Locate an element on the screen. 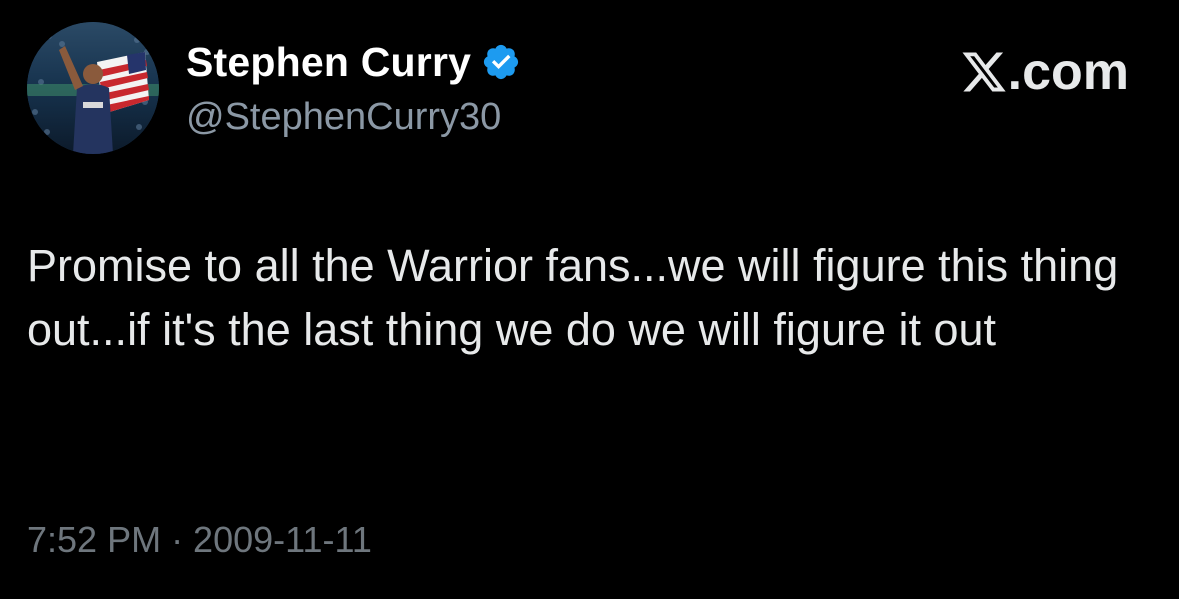 This screenshot has width=1179, height=599. author-handle: @StephenCurry30 is located at coordinates (343, 117).